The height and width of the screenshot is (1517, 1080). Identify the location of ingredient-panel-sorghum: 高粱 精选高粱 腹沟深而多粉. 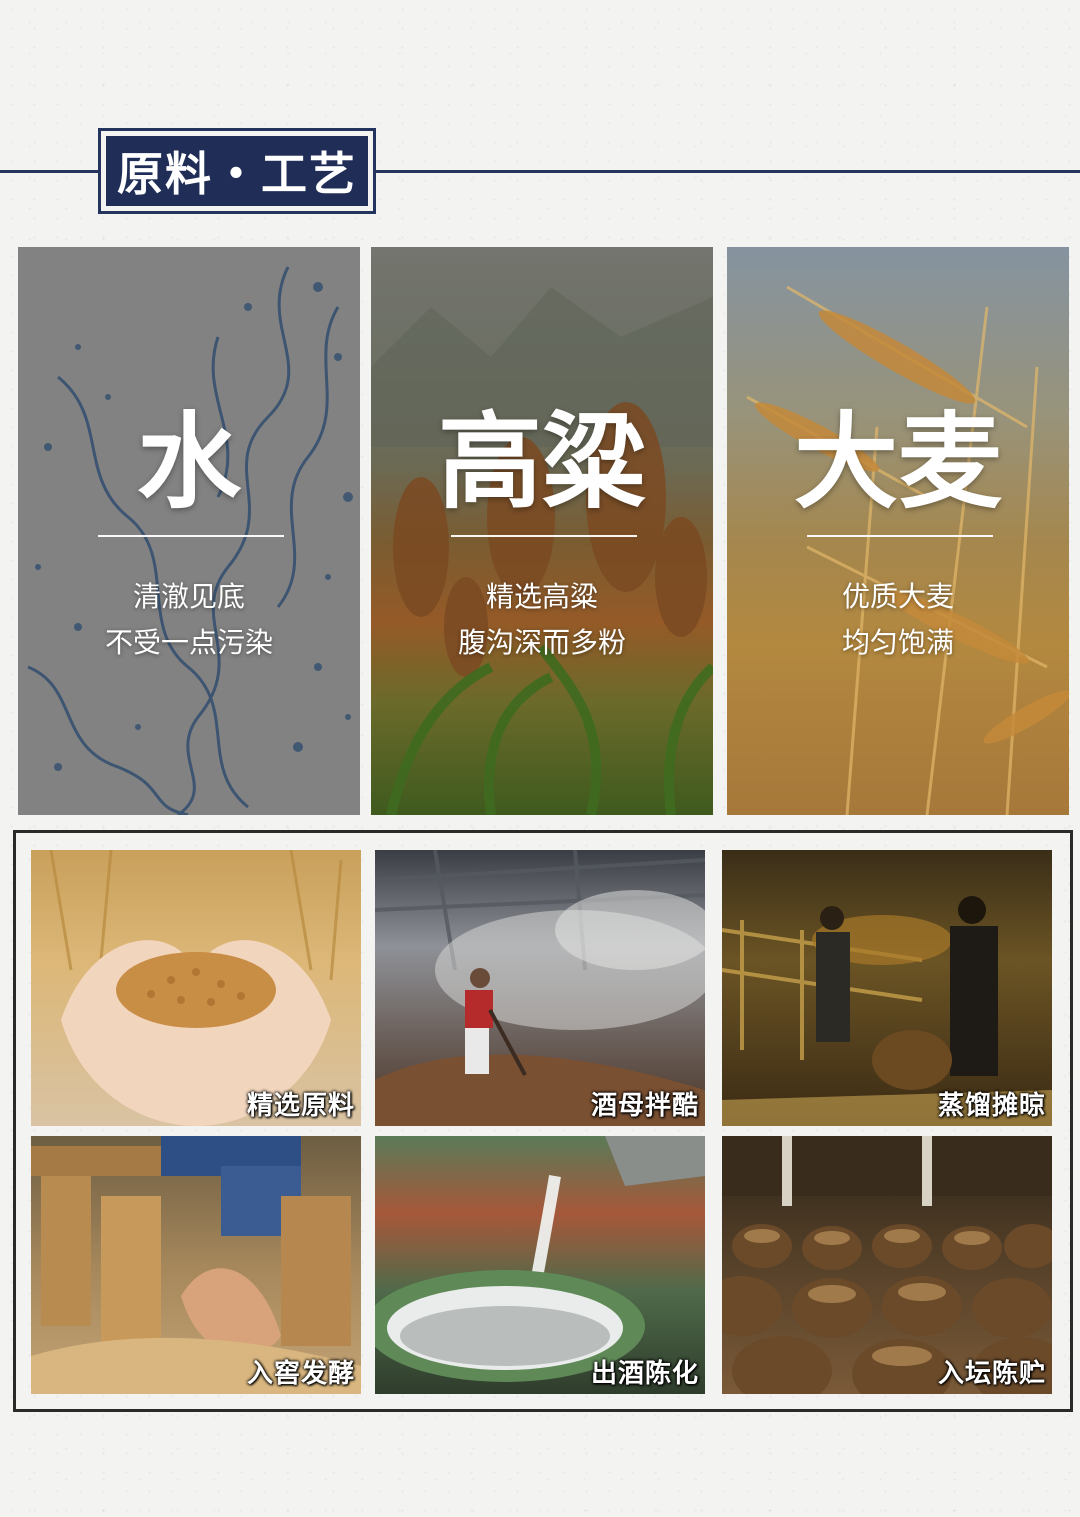
(542, 531).